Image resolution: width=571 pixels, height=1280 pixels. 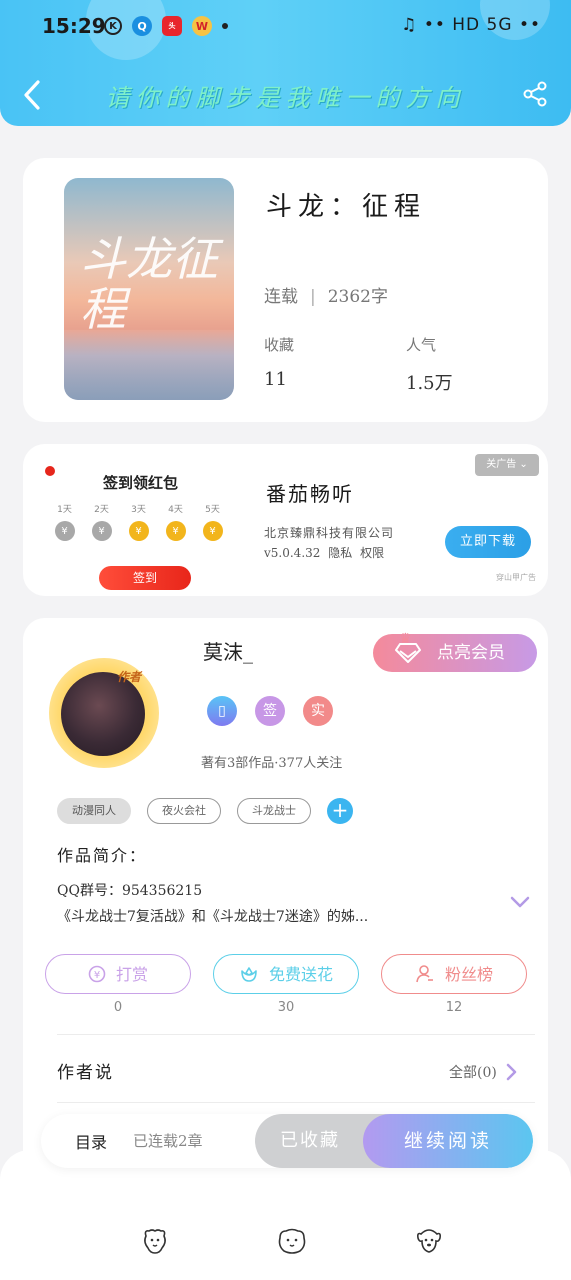 I want to click on tip-action: ¥ 打赏 0, so click(x=118, y=984).